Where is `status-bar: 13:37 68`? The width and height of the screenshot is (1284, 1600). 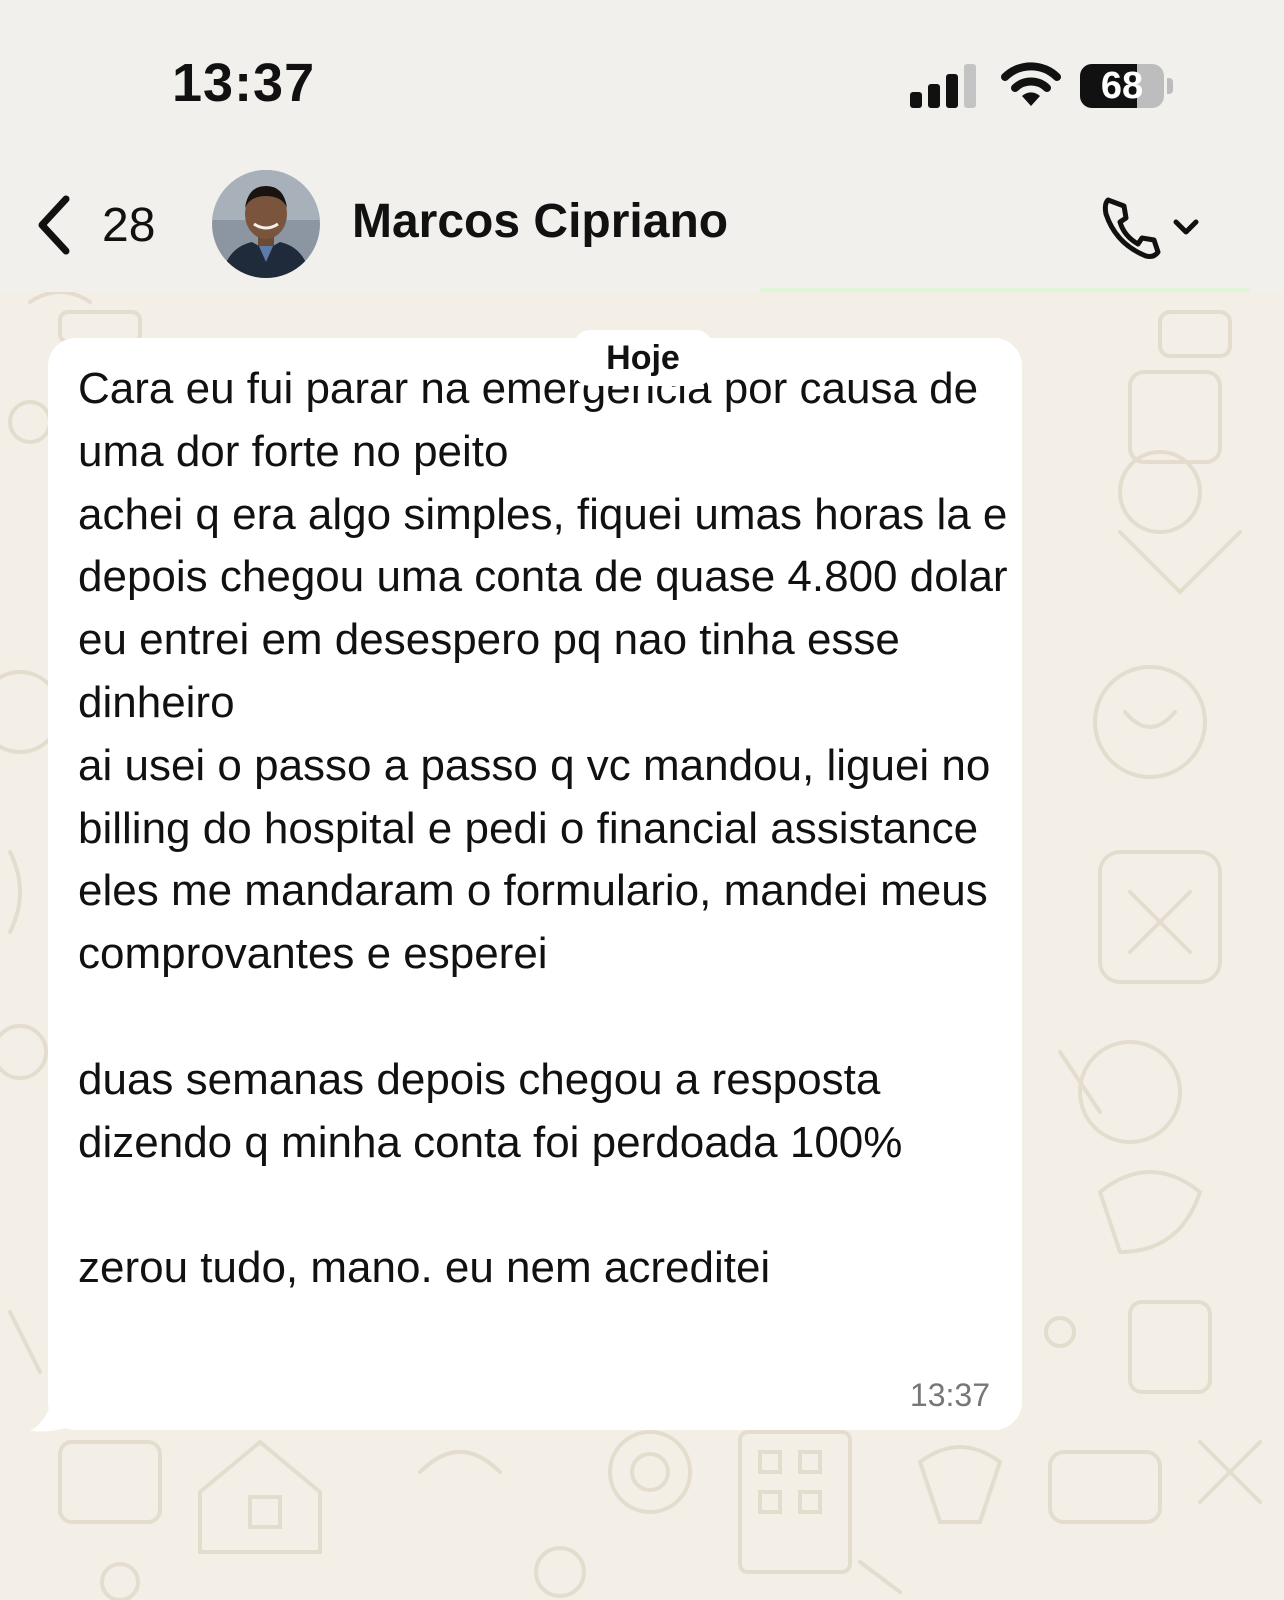 status-bar: 13:37 68 is located at coordinates (642, 80).